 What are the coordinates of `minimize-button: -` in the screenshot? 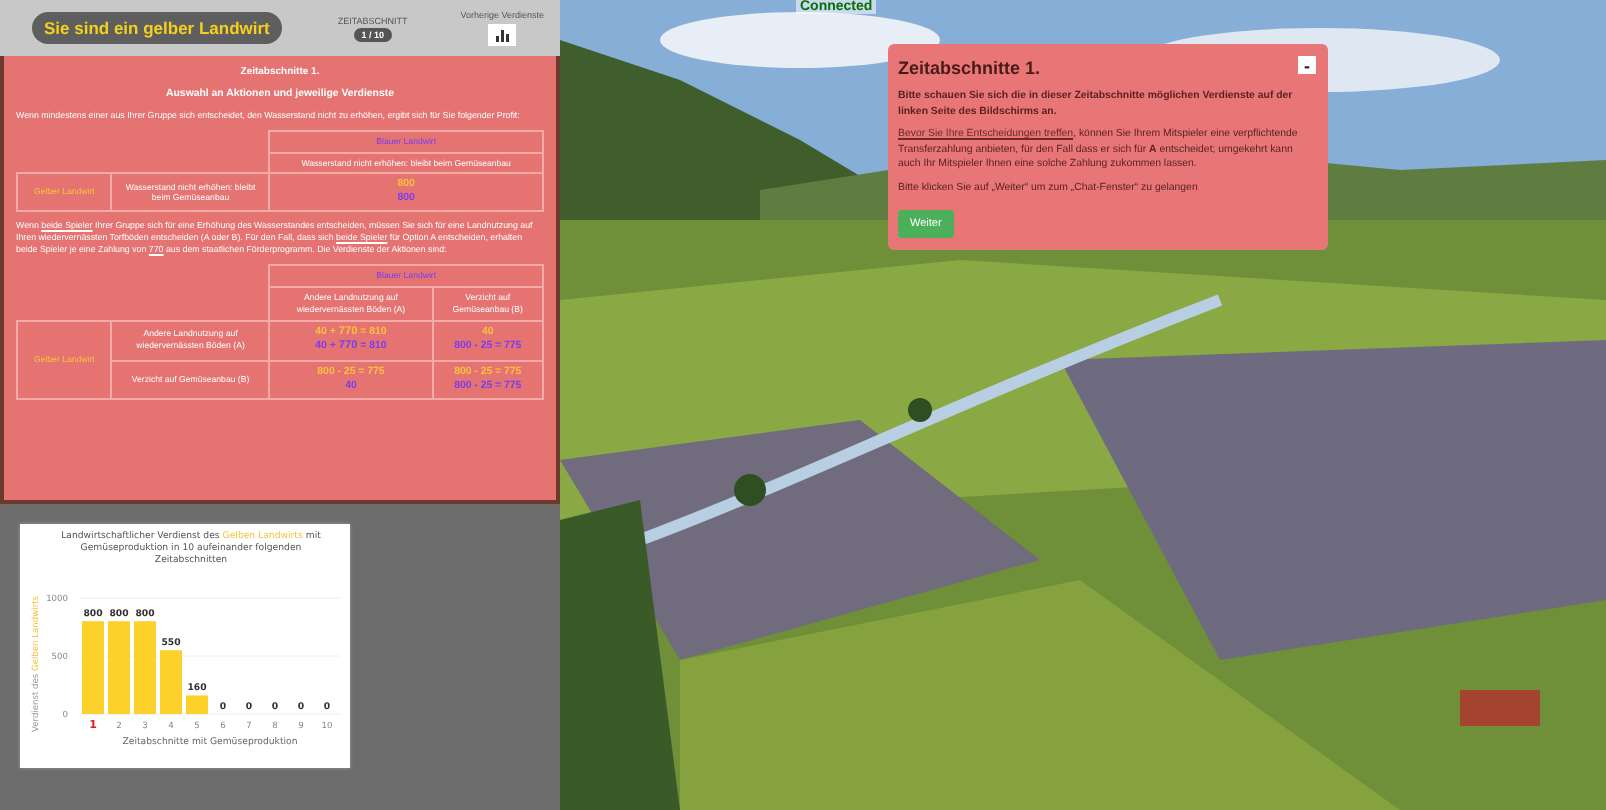 It's located at (1307, 65).